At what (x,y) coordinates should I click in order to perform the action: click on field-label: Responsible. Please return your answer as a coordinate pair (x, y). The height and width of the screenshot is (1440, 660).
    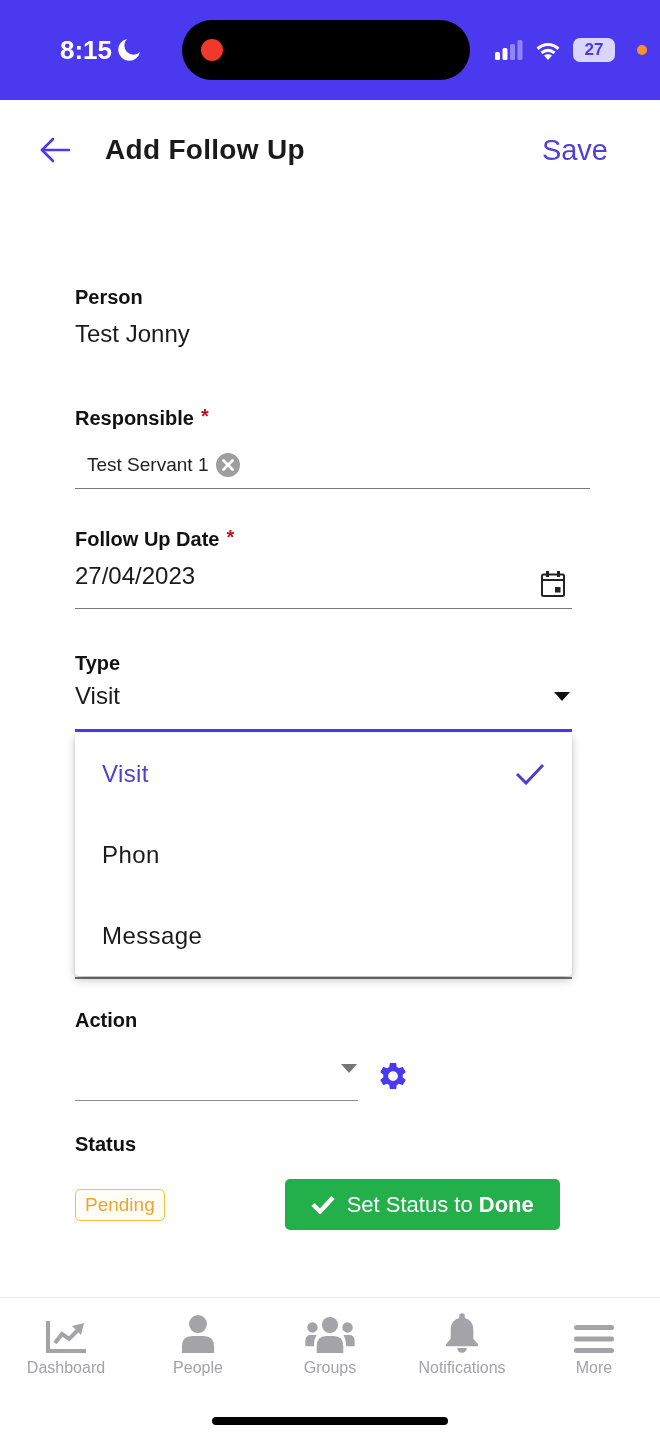
    Looking at the image, I should click on (134, 418).